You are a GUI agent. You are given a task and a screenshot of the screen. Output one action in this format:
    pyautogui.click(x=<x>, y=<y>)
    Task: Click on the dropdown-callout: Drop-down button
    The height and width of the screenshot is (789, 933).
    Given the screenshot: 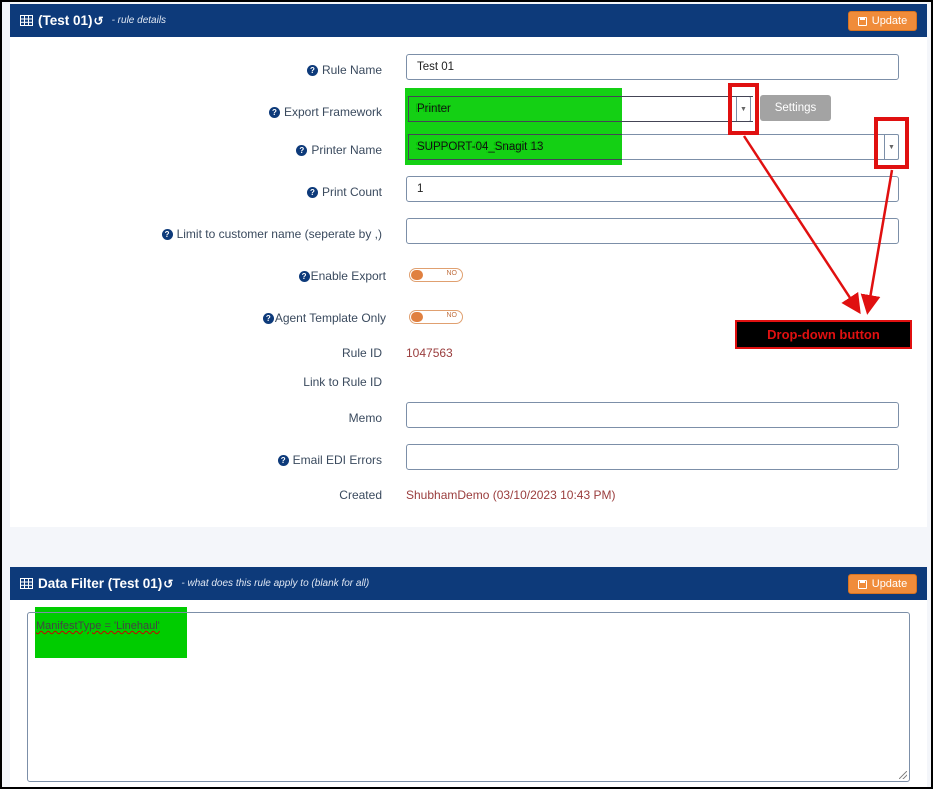 What is the action you would take?
    pyautogui.click(x=823, y=334)
    